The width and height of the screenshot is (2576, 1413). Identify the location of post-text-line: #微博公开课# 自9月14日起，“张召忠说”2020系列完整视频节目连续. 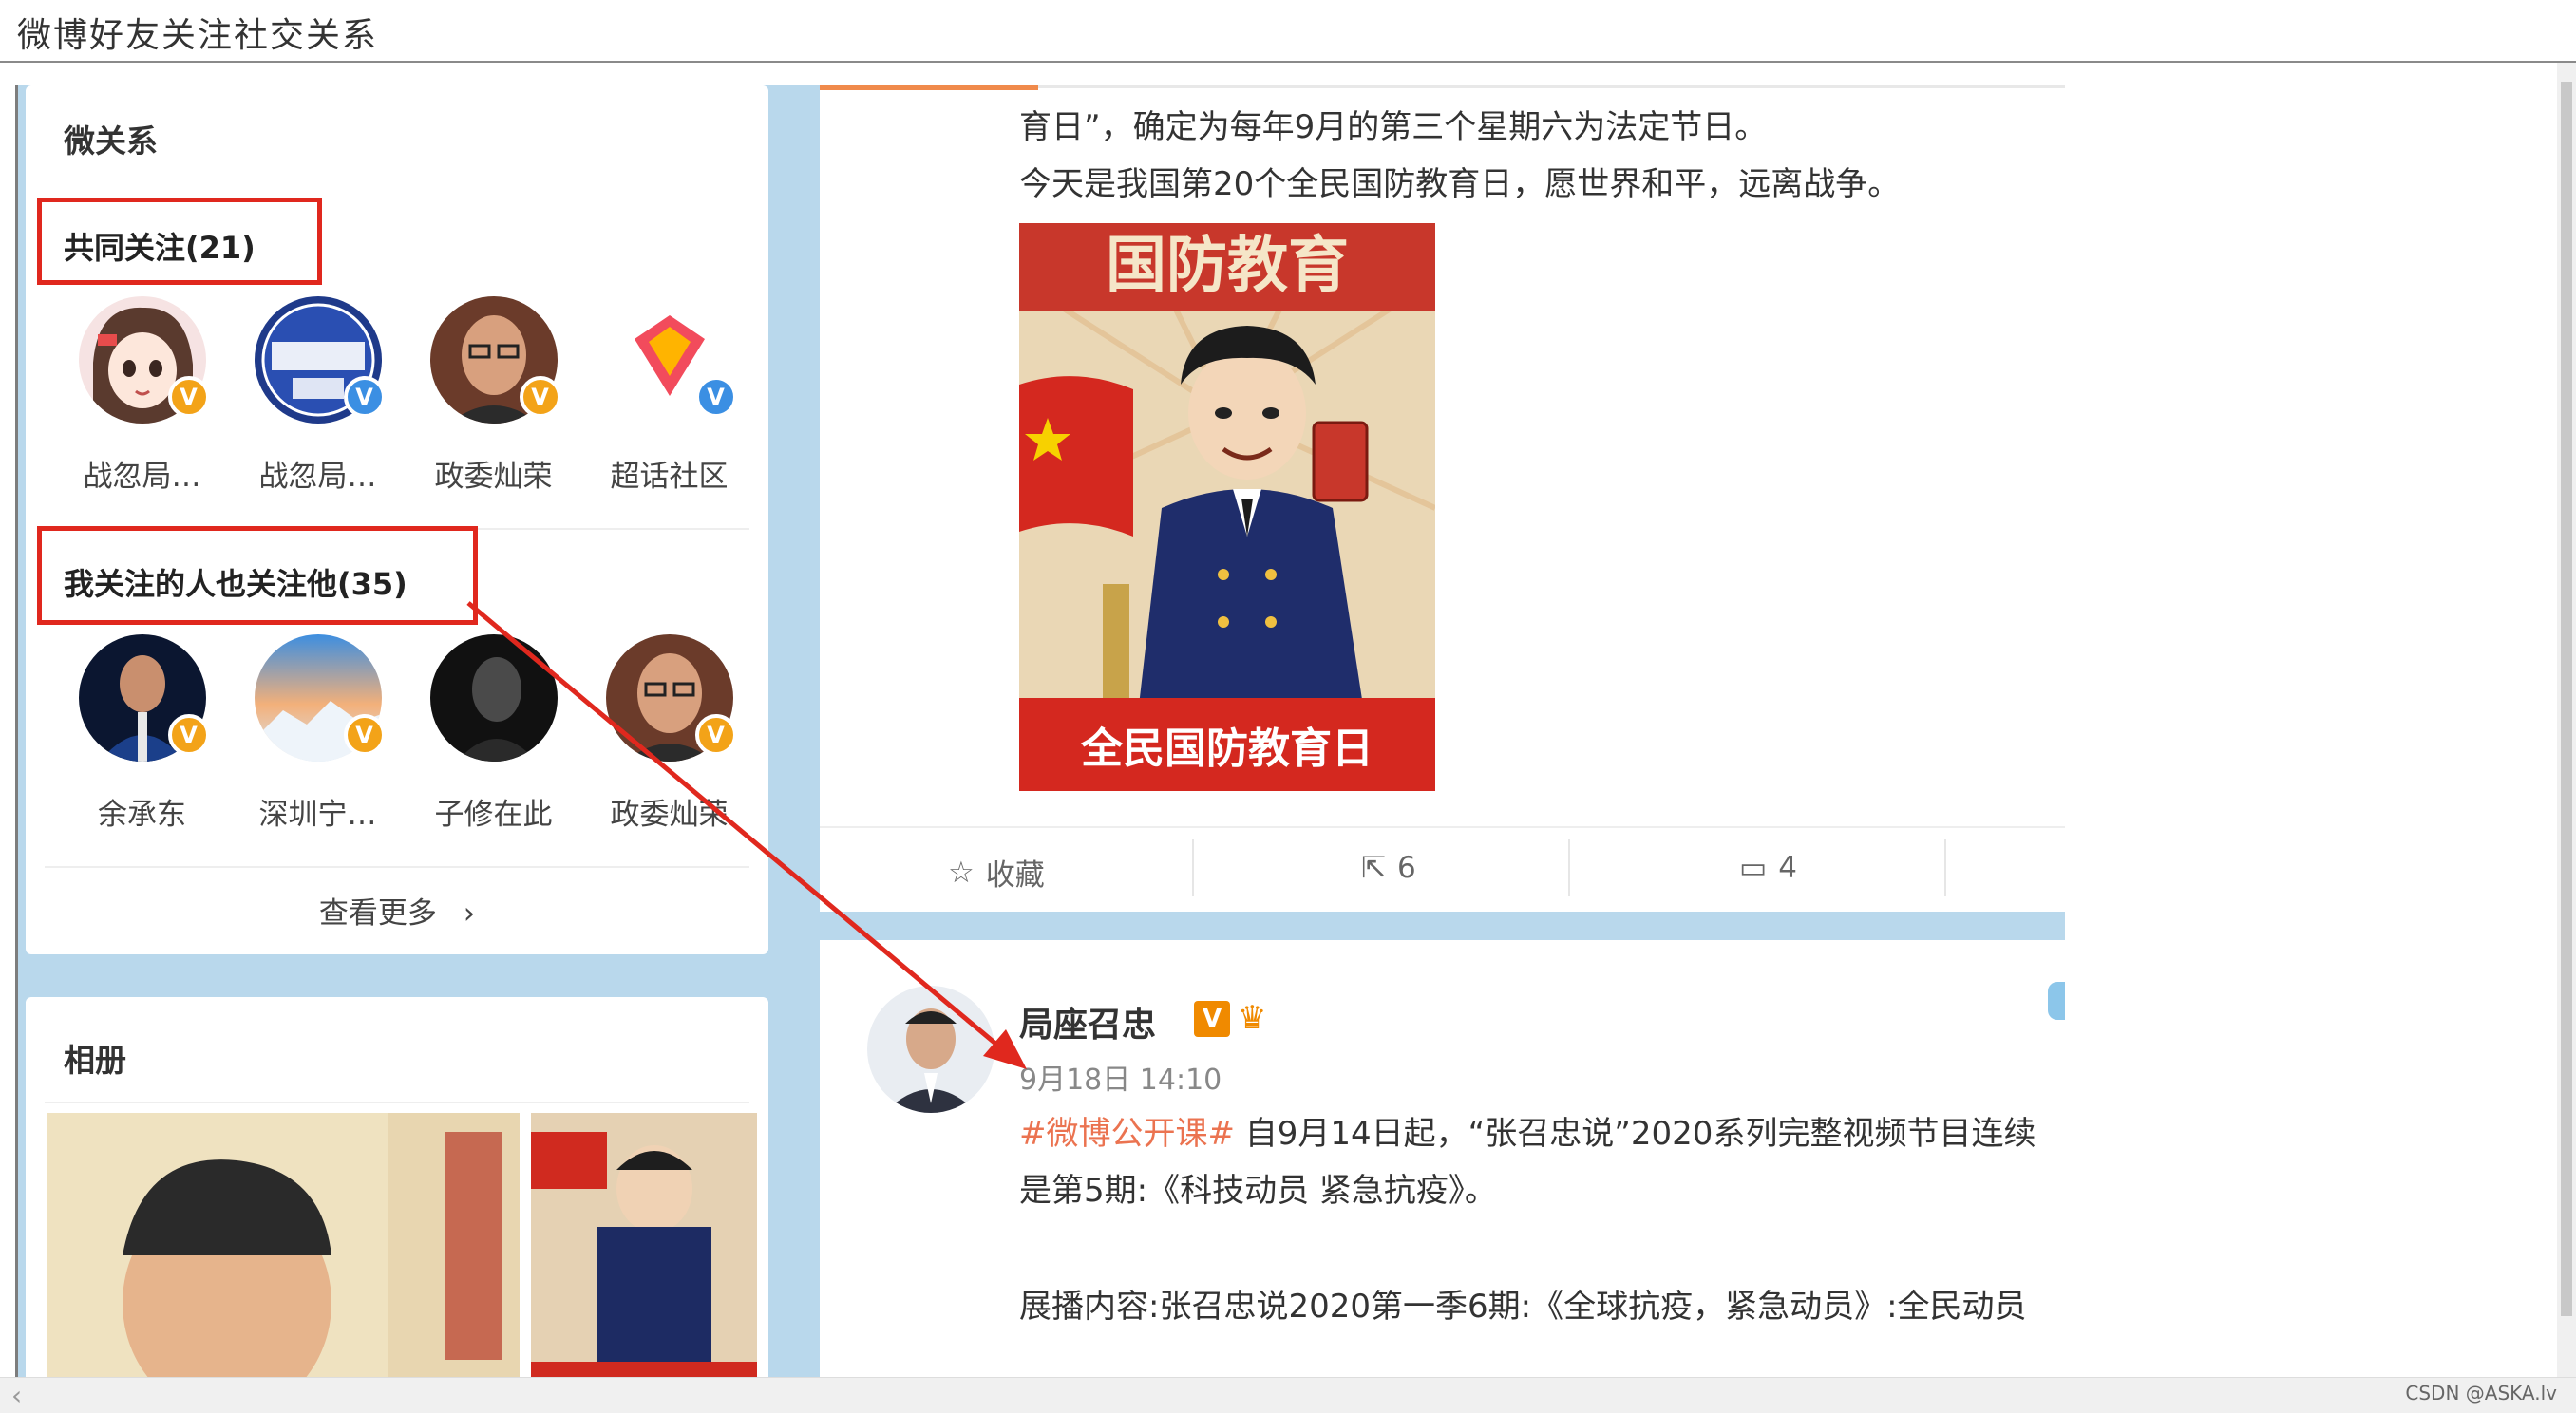
(1527, 1130).